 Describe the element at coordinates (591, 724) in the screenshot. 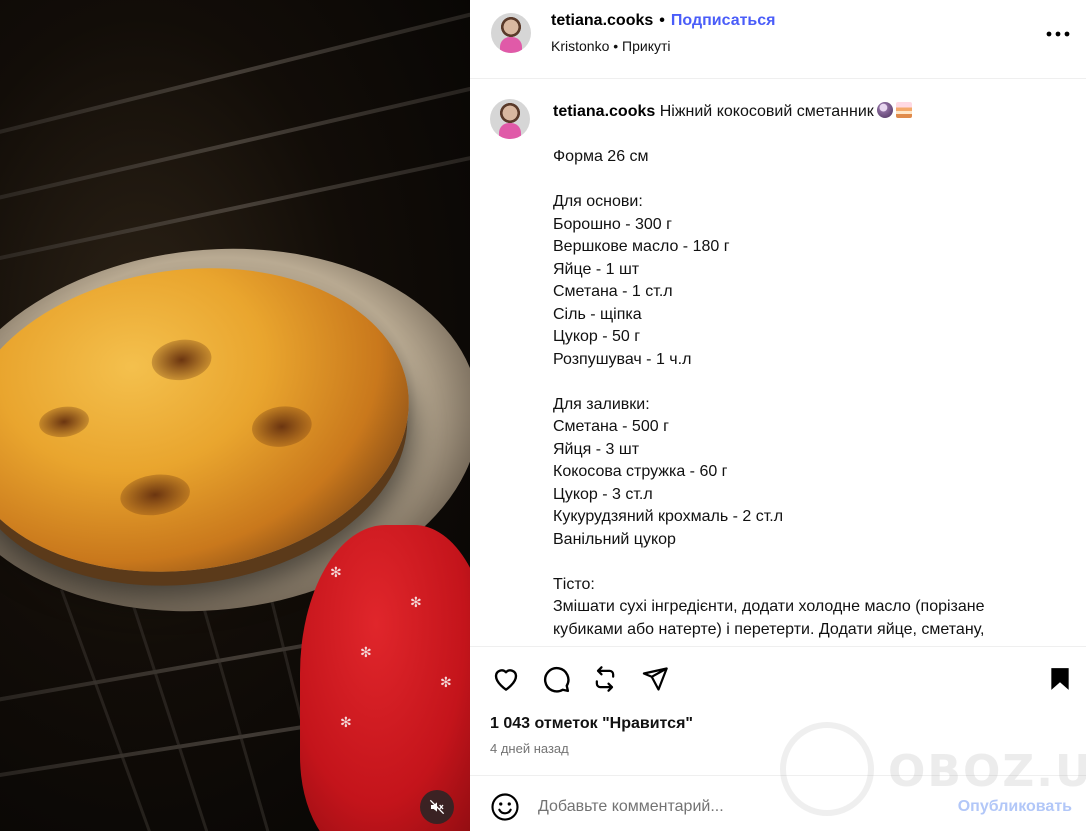

I see `like-count: 1 043 отметок "Нравится"` at that location.